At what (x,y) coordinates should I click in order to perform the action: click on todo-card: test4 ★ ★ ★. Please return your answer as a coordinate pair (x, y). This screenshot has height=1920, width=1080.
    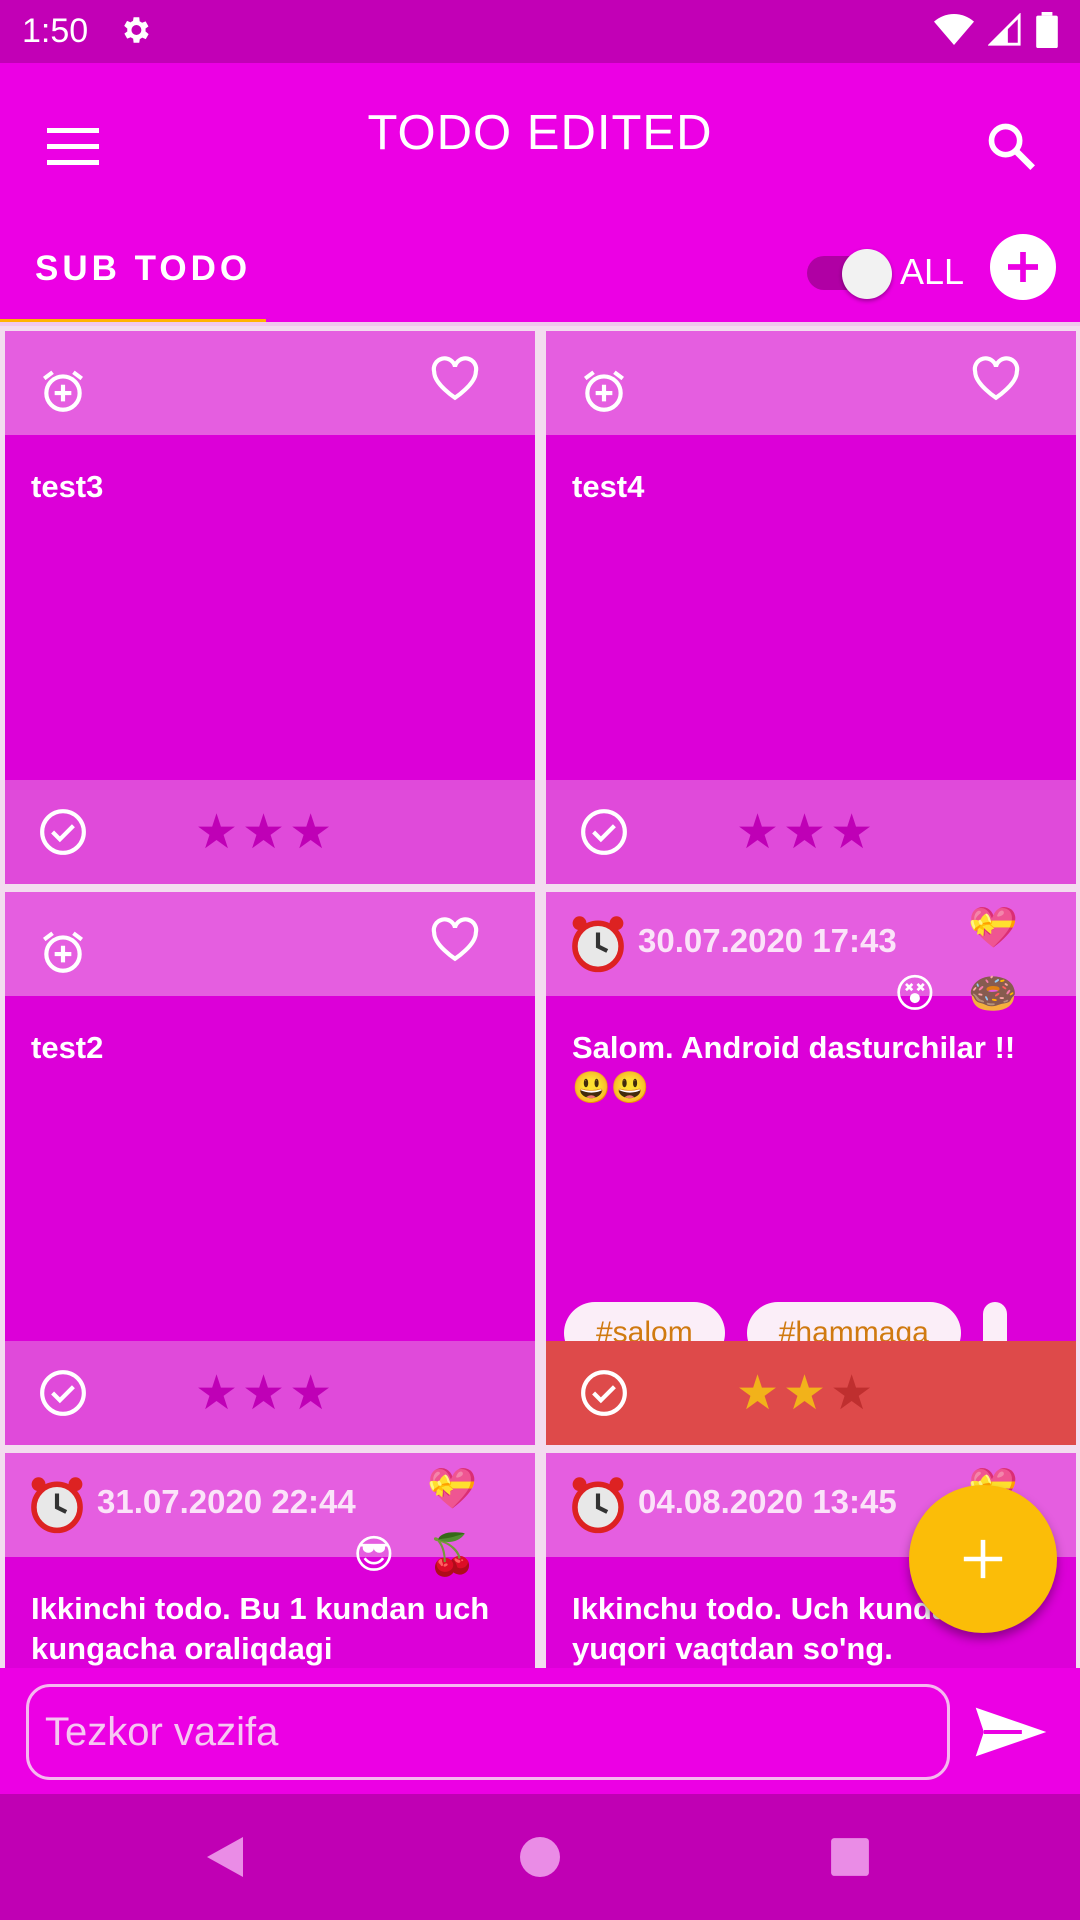
    Looking at the image, I should click on (811, 607).